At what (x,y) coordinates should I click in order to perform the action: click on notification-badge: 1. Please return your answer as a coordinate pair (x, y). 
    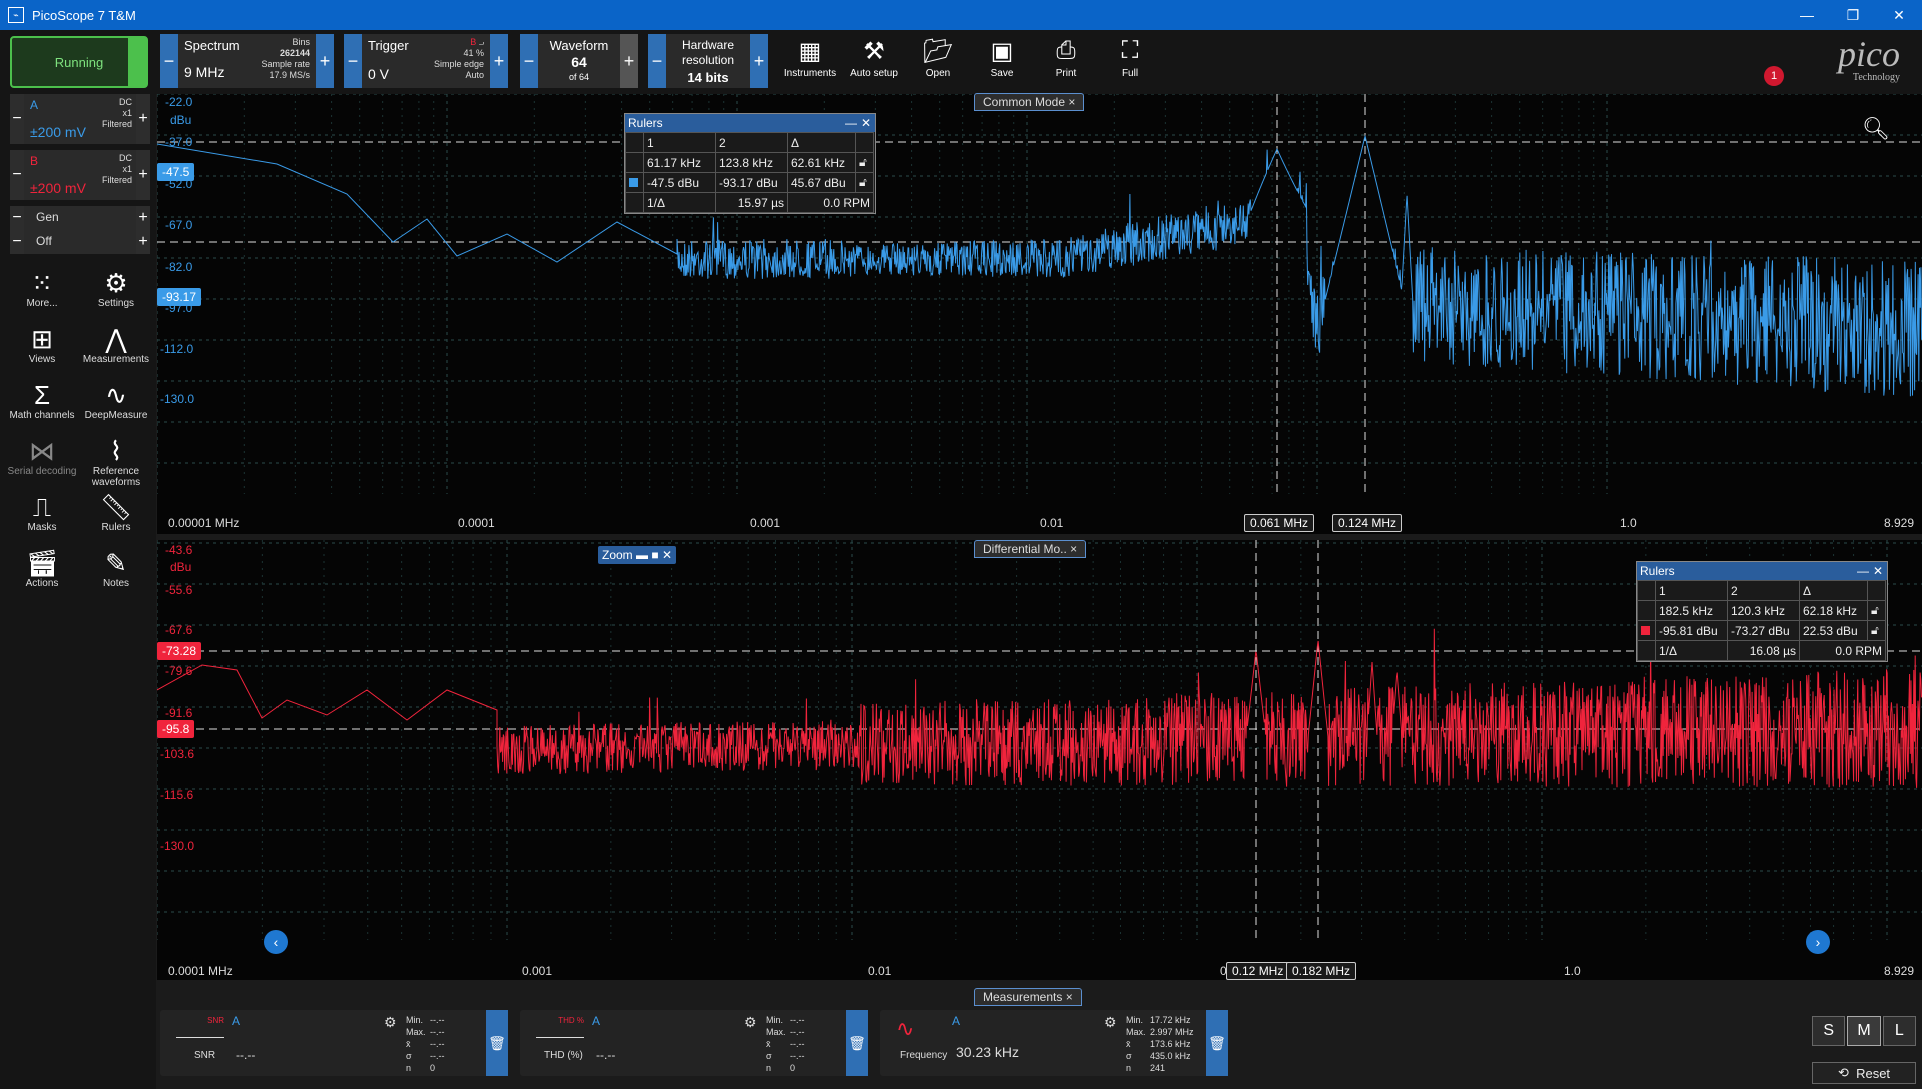
    Looking at the image, I should click on (1774, 76).